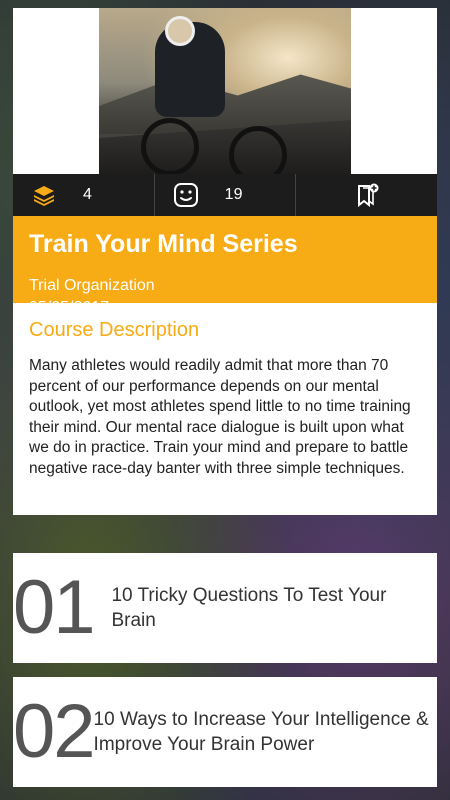  I want to click on members-stat: 19, so click(226, 195).